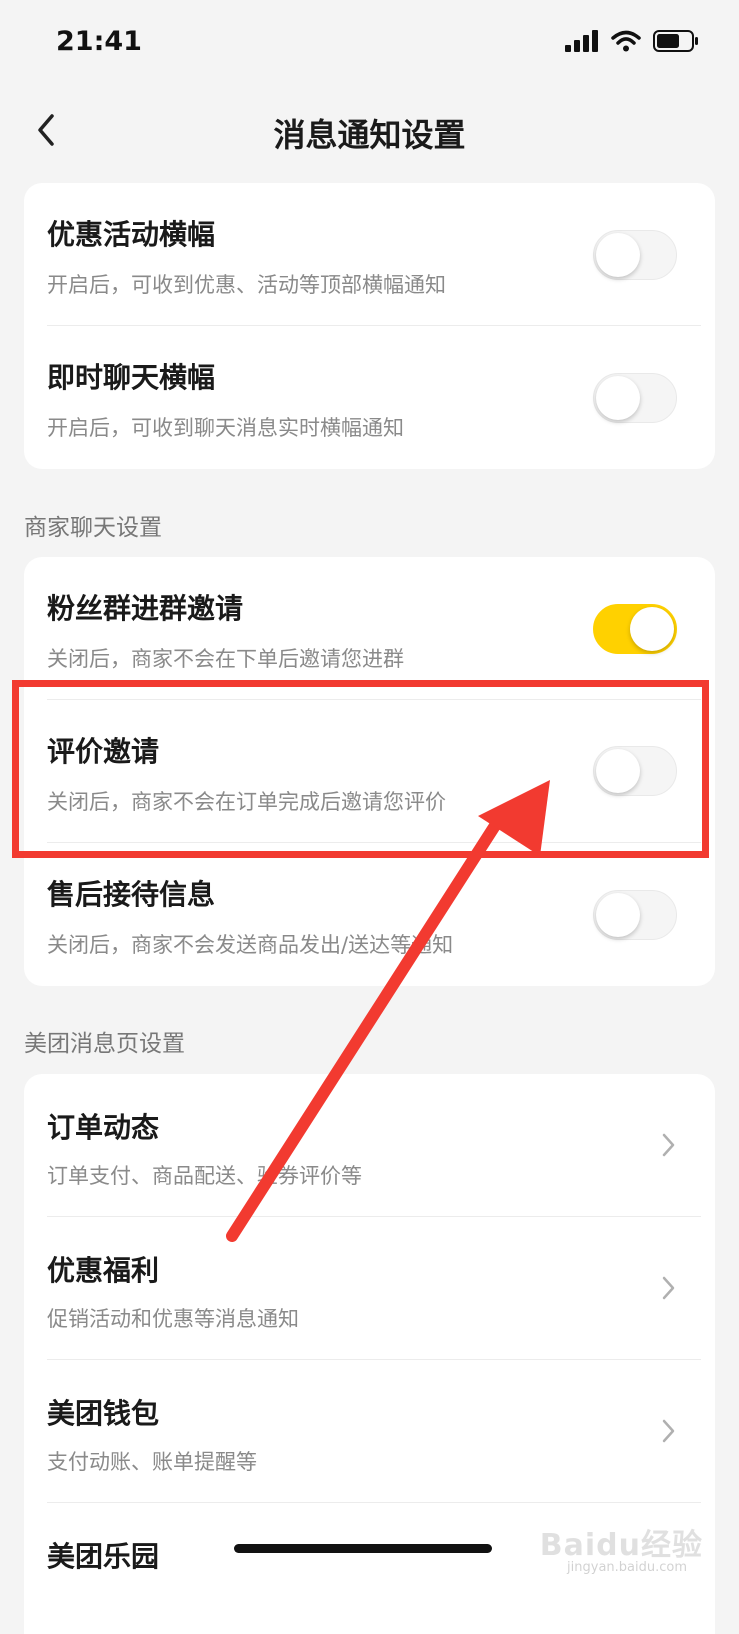 The width and height of the screenshot is (739, 1634). What do you see at coordinates (99, 41) in the screenshot?
I see `status-time: 21:41` at bounding box center [99, 41].